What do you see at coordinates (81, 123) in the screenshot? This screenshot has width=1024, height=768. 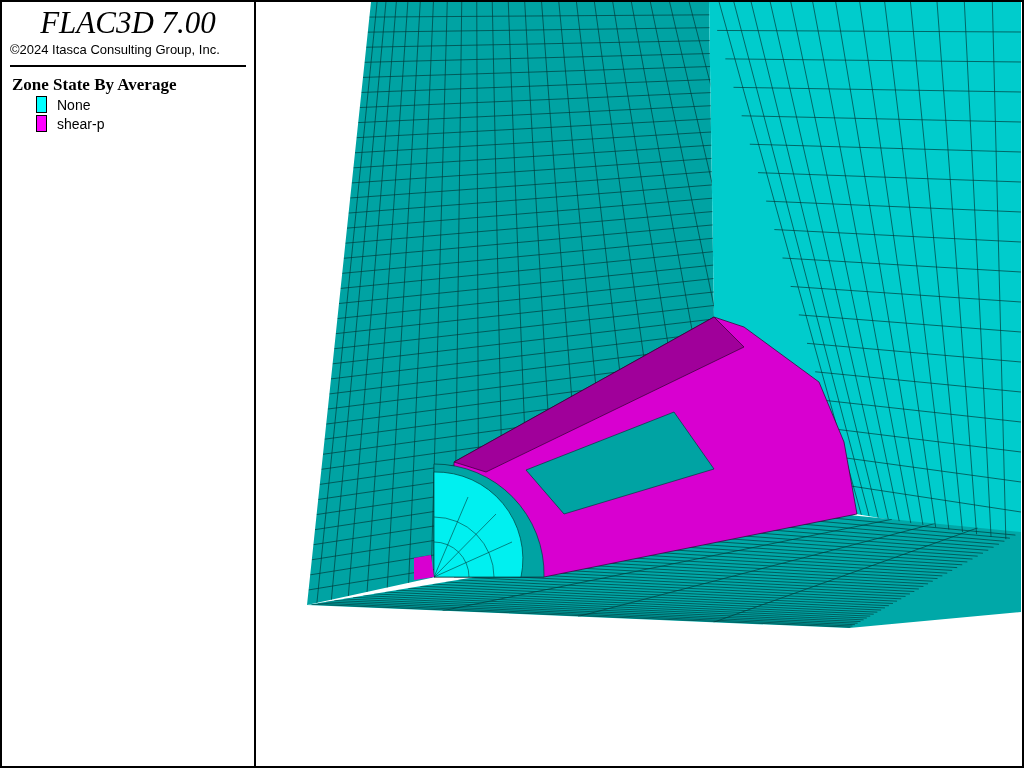 I see `legend-label: shear-p` at bounding box center [81, 123].